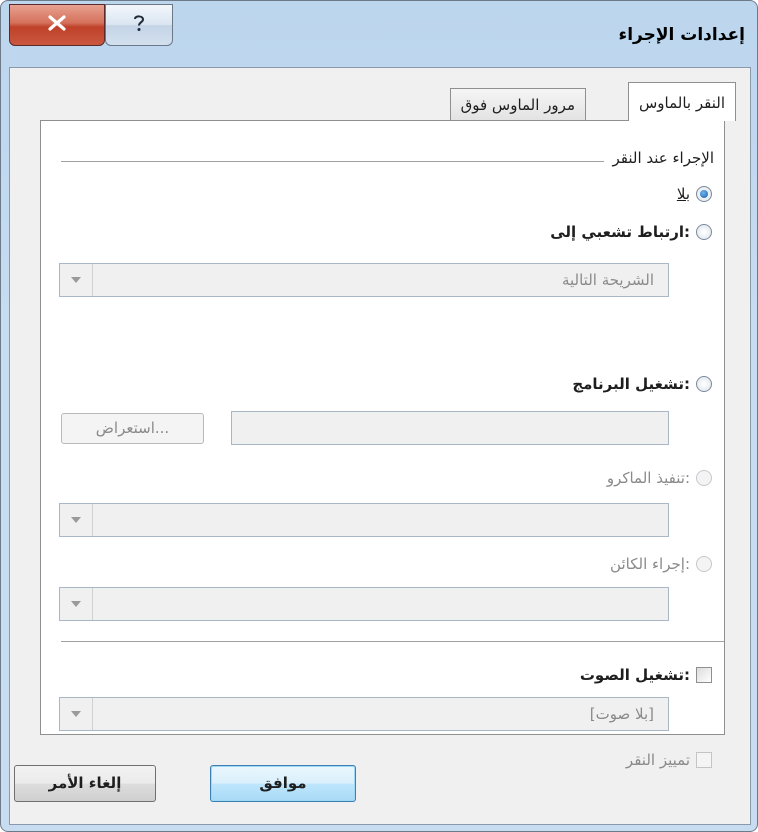 This screenshot has width=758, height=832. Describe the element at coordinates (704, 478) in the screenshot. I see `radio-run-macro` at that location.